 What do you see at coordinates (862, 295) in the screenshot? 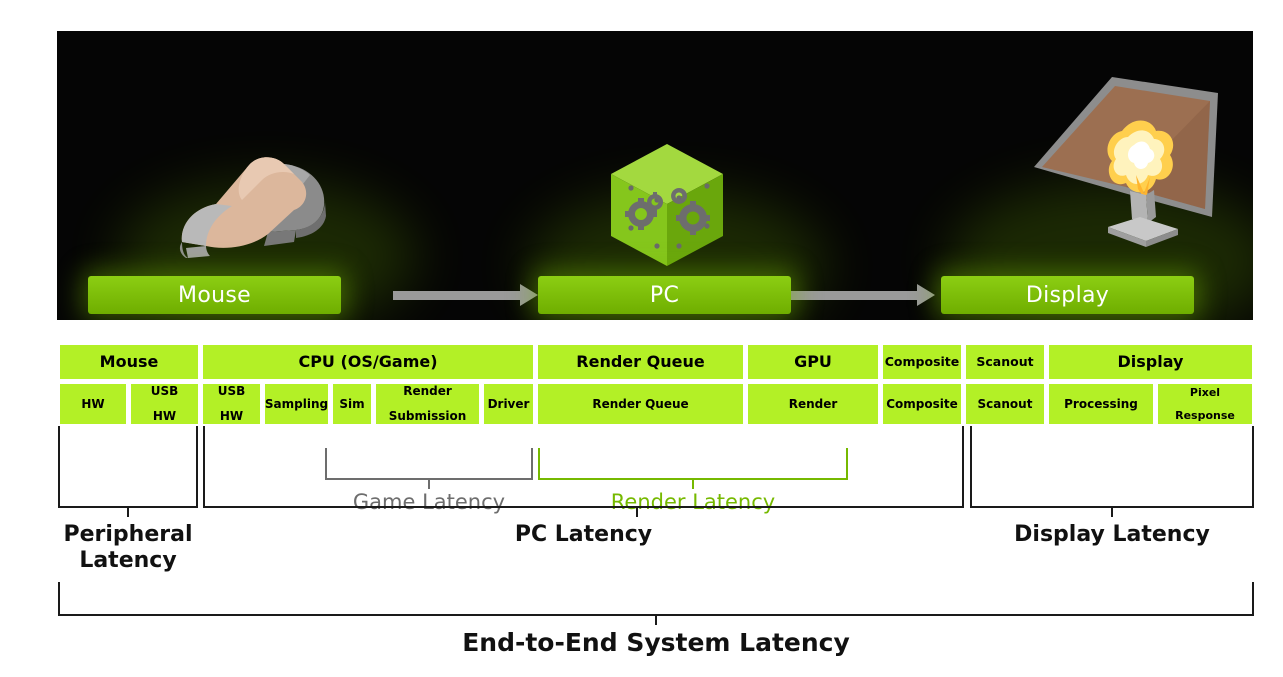
I see `arrow-pc-to-display` at bounding box center [862, 295].